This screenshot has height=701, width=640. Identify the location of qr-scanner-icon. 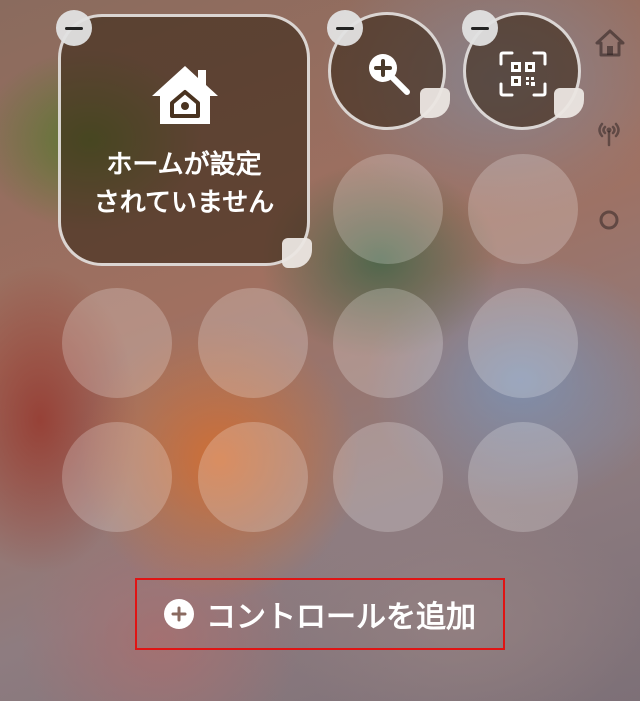
(523, 74).